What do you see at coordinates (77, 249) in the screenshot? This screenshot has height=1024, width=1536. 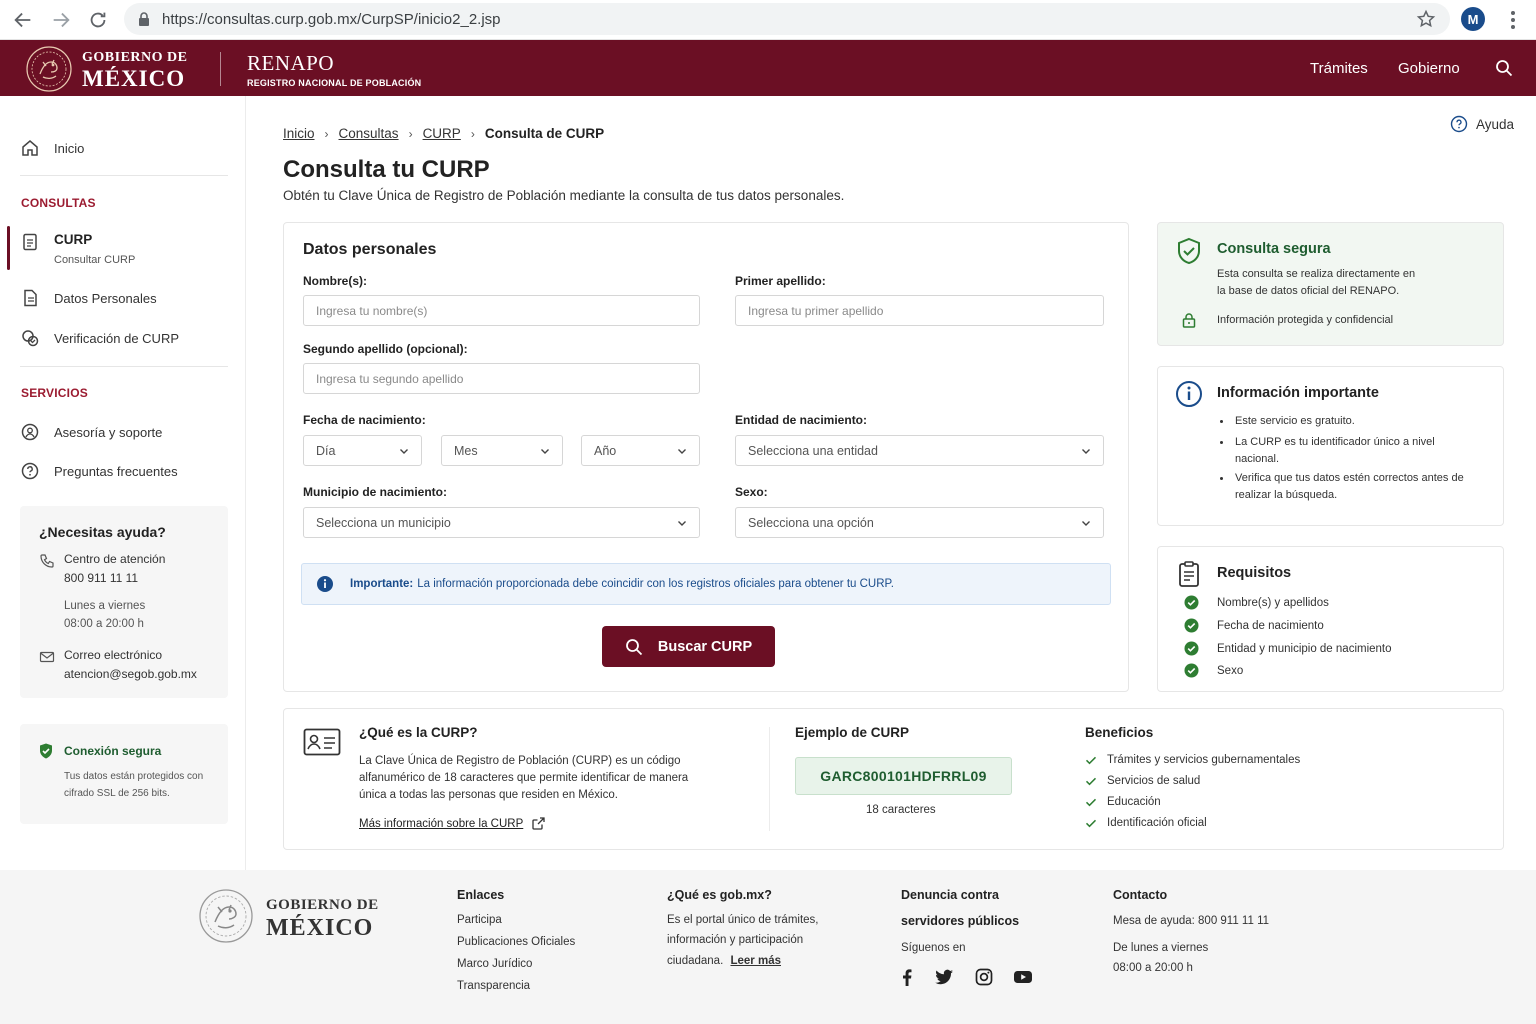 I see `sidebar-item-curp: CURP Consultar CURP` at bounding box center [77, 249].